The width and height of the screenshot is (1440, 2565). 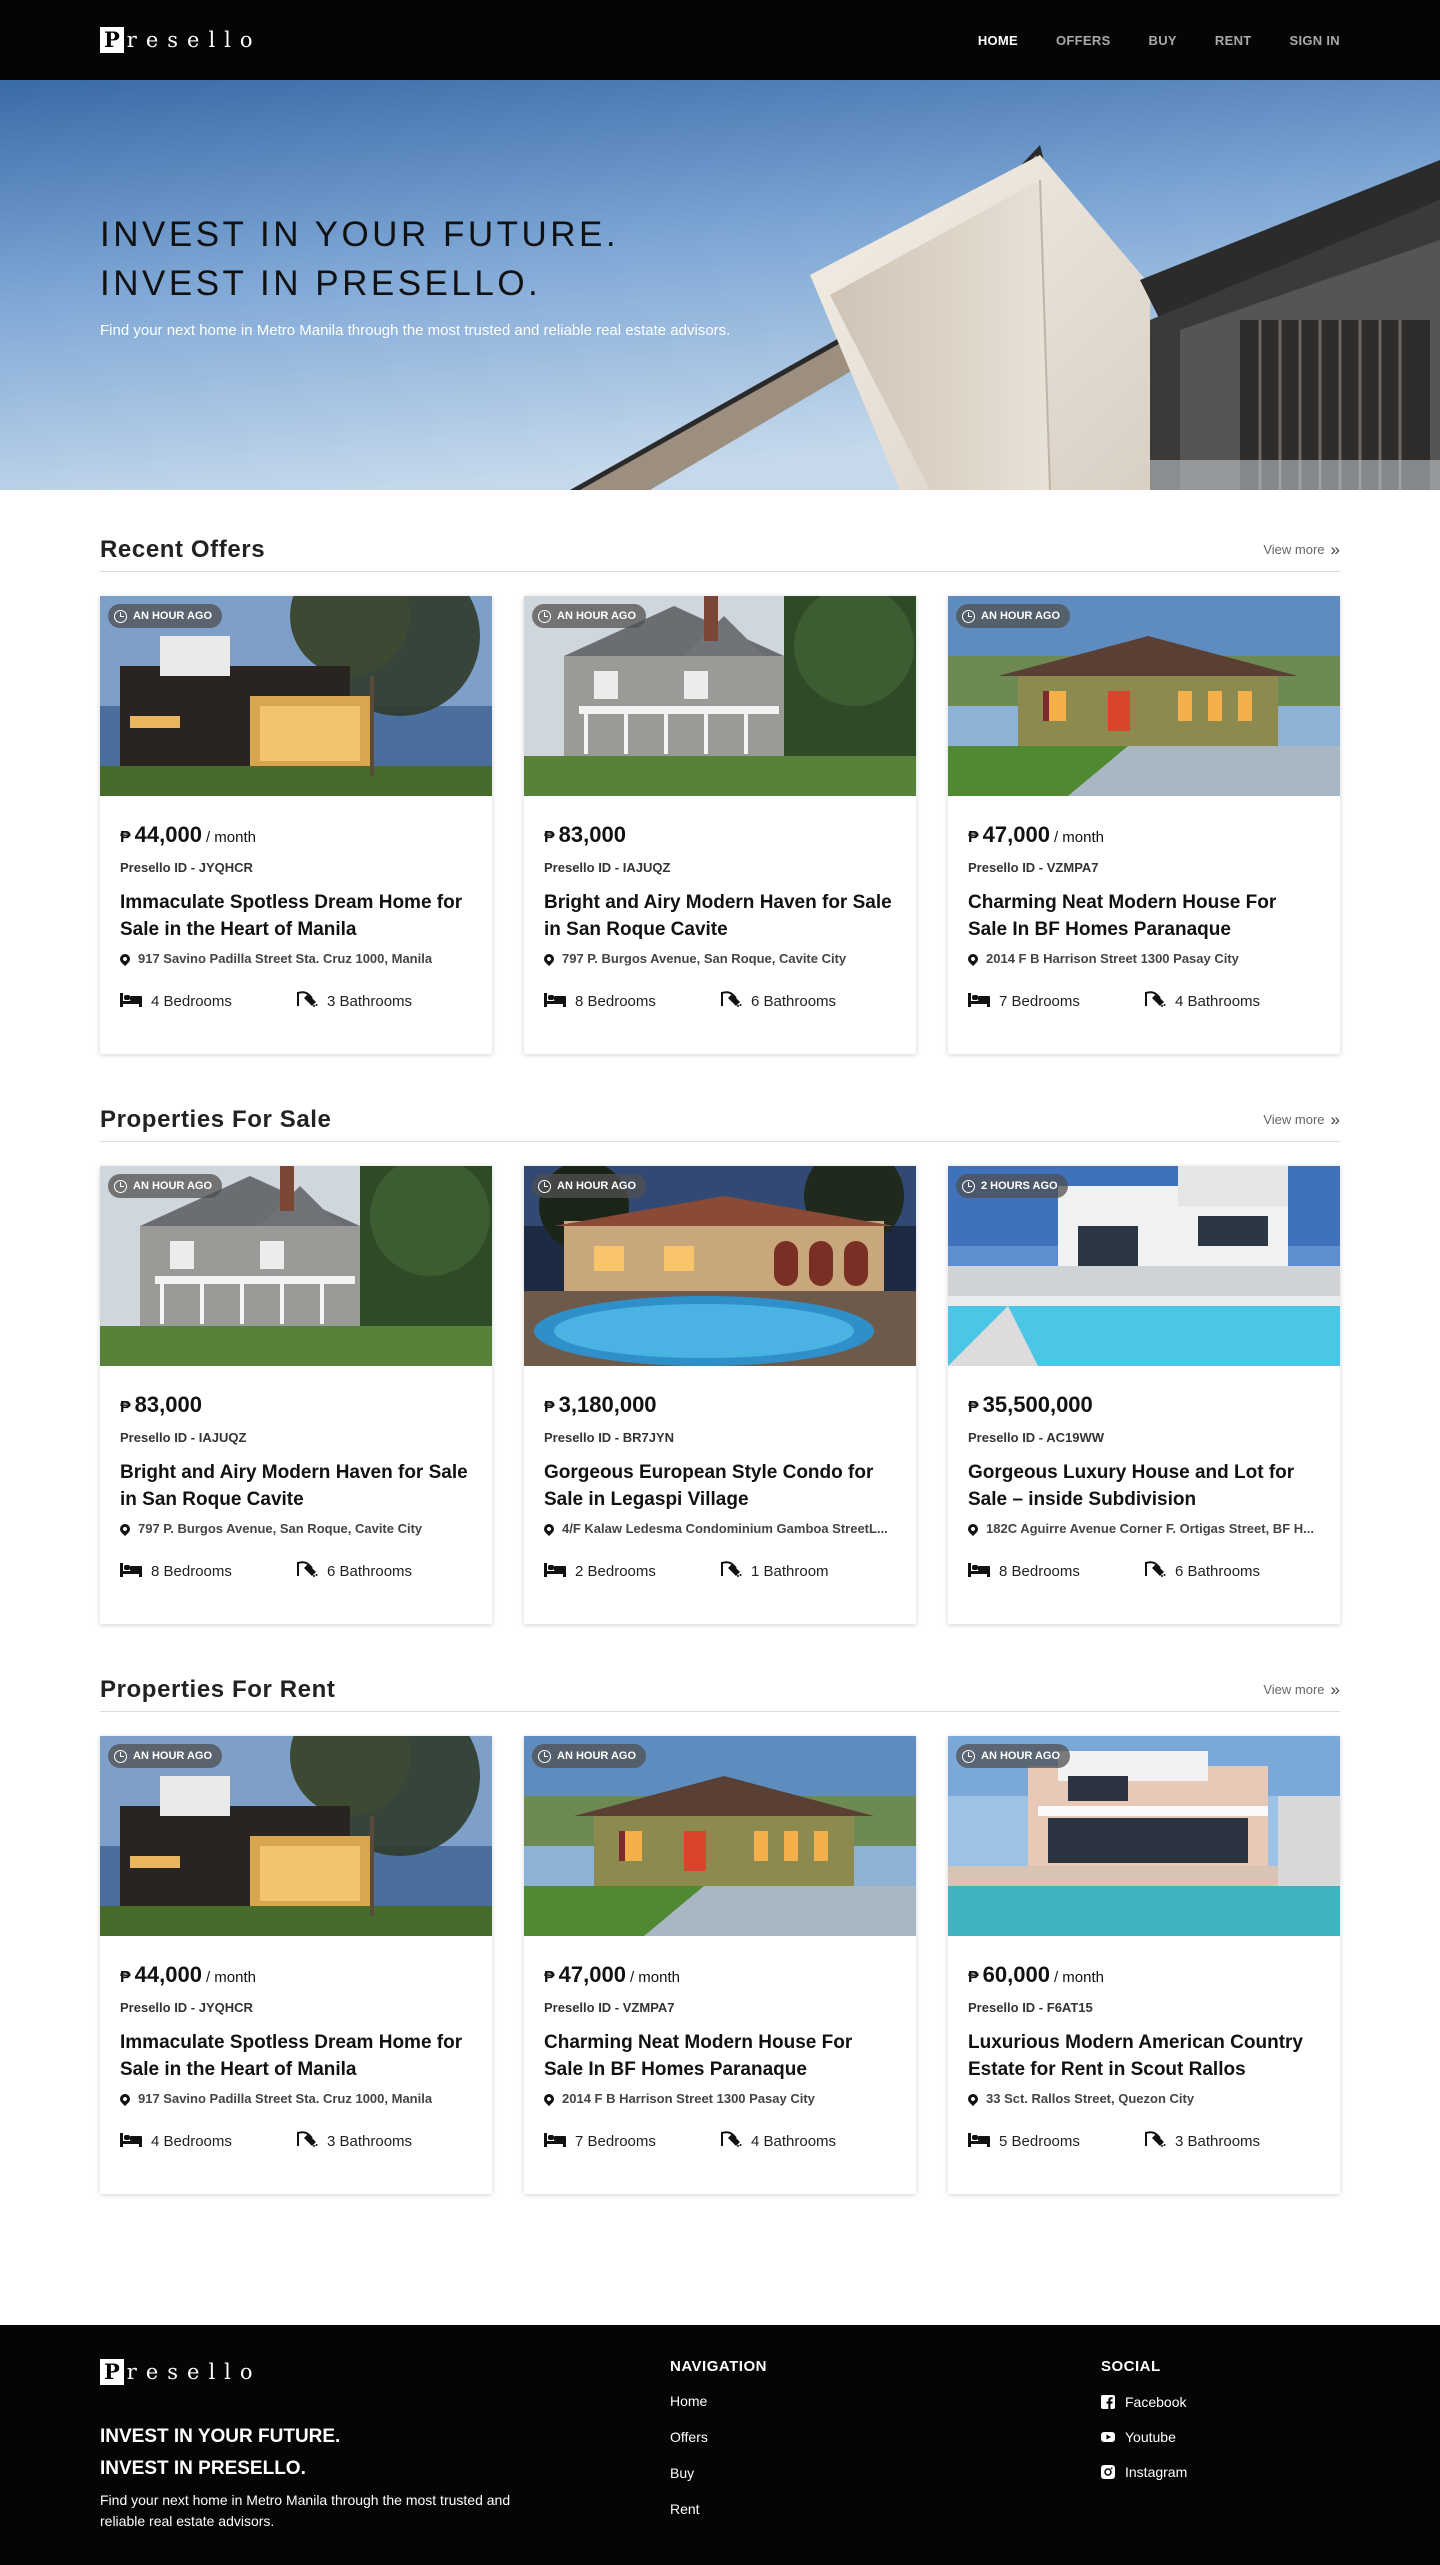 I want to click on property-id: Presello ID - IAJUQZ, so click(x=607, y=867).